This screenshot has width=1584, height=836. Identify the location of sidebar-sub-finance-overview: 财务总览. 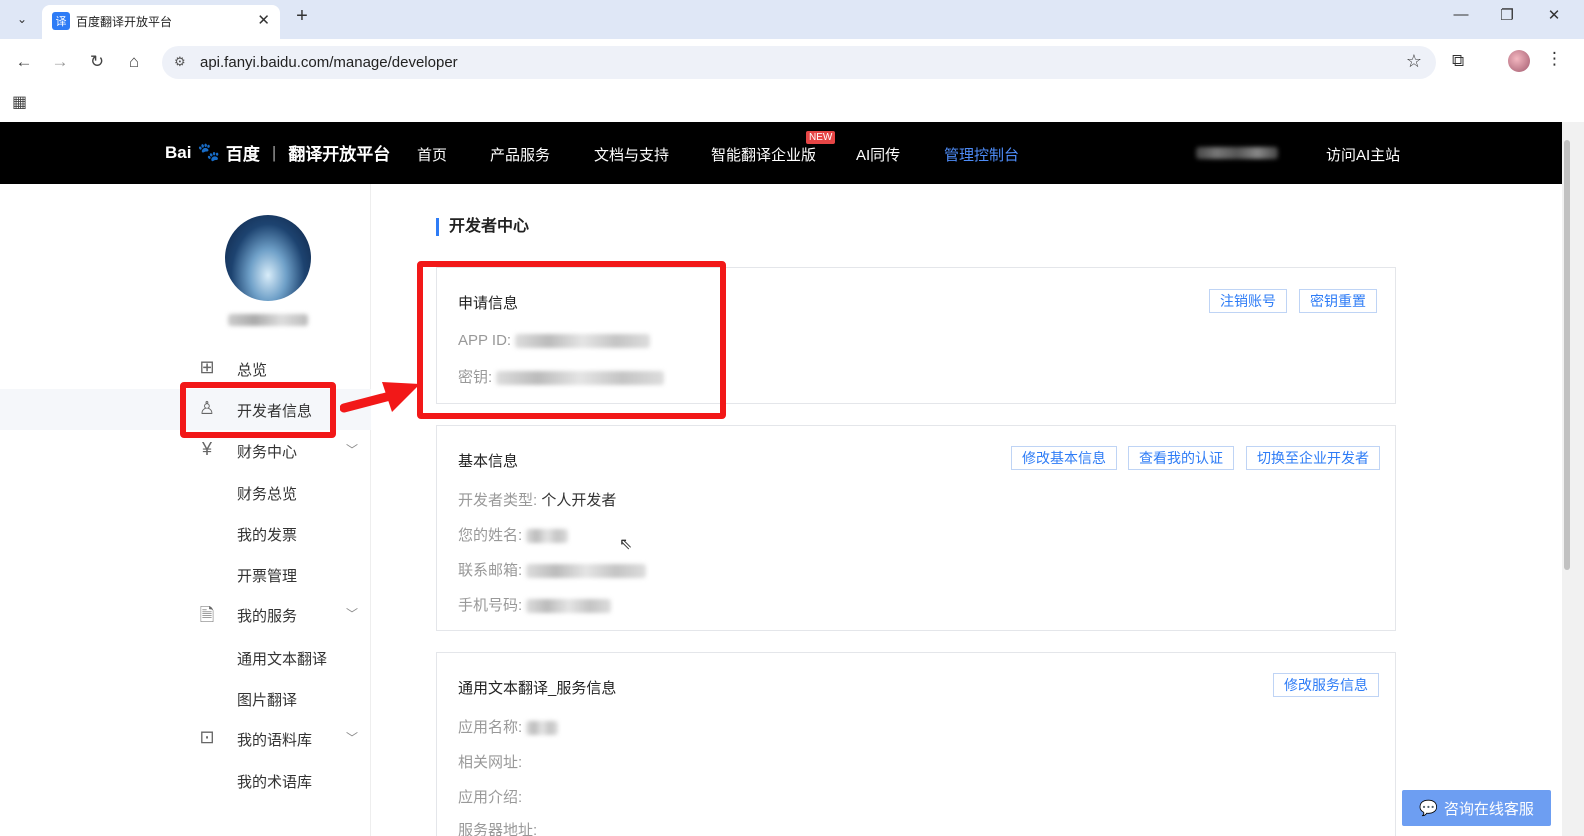
(267, 493).